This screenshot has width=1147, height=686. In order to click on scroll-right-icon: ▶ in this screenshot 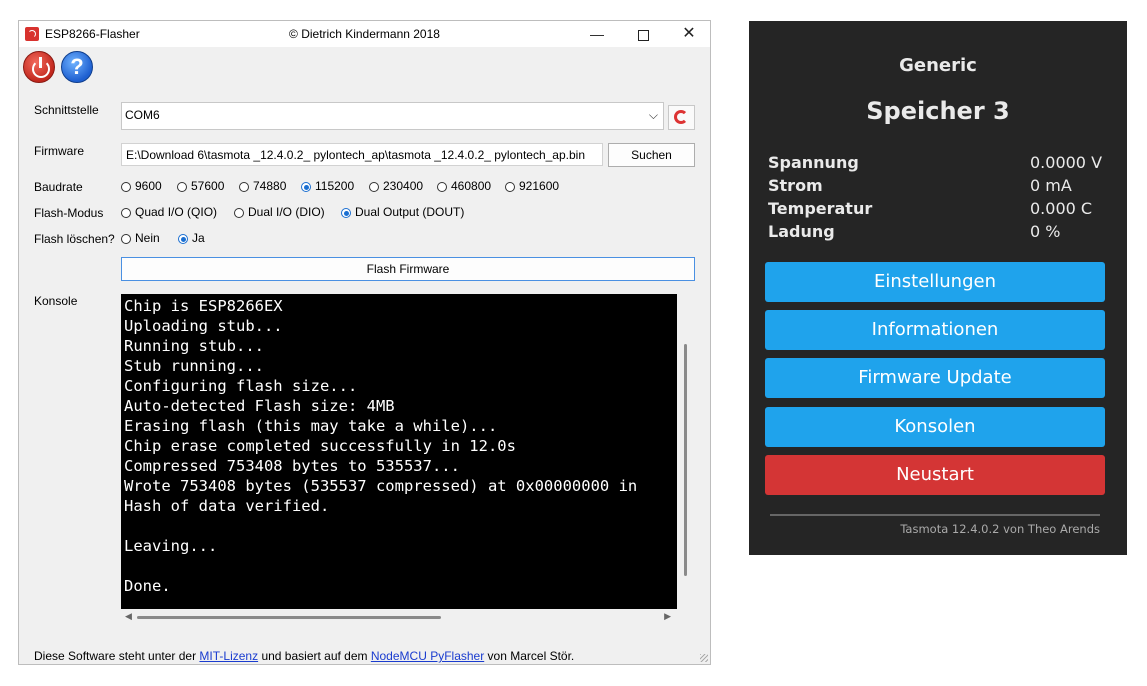, I will do `click(667, 616)`.